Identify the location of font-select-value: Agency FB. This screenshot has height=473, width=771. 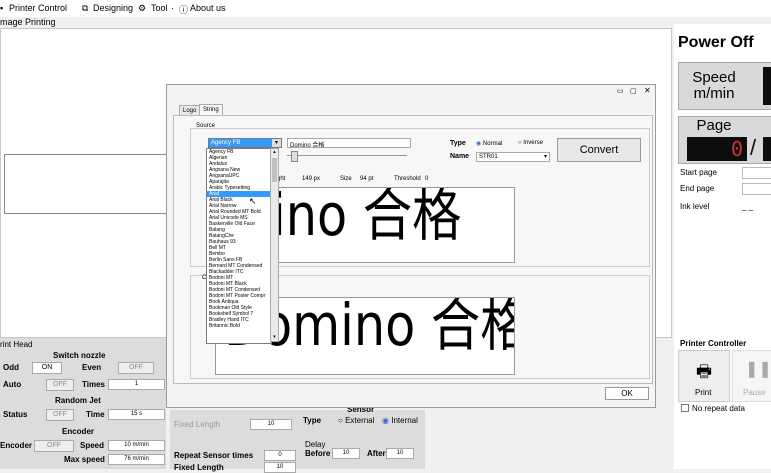
(226, 143).